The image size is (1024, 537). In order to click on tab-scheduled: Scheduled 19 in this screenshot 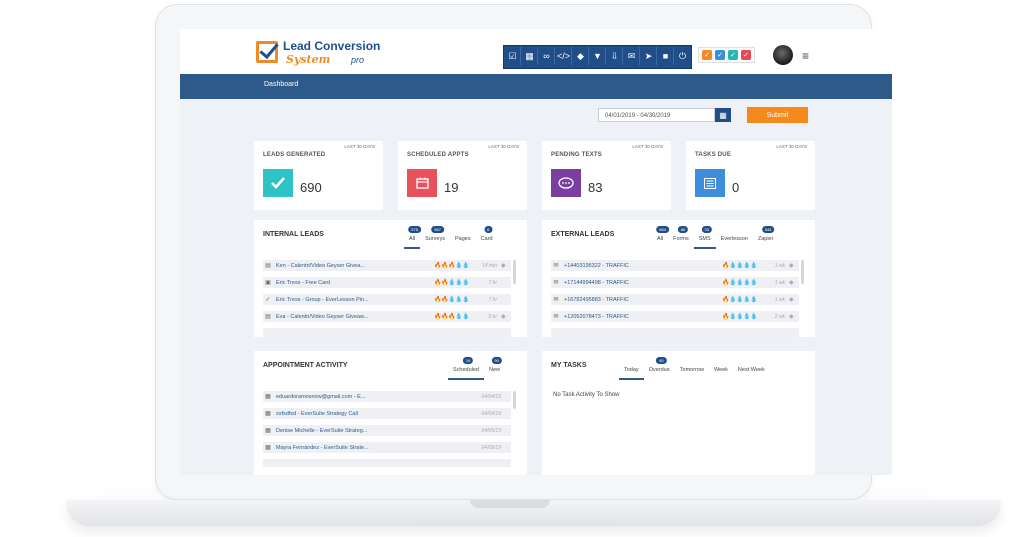, I will do `click(466, 368)`.